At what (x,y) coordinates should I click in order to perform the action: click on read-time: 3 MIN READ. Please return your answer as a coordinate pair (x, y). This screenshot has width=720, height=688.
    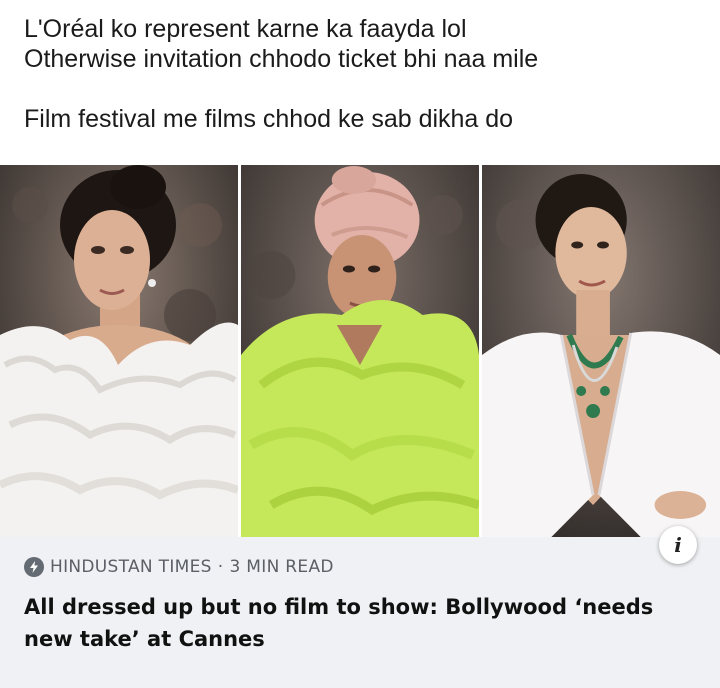
    Looking at the image, I should click on (281, 567).